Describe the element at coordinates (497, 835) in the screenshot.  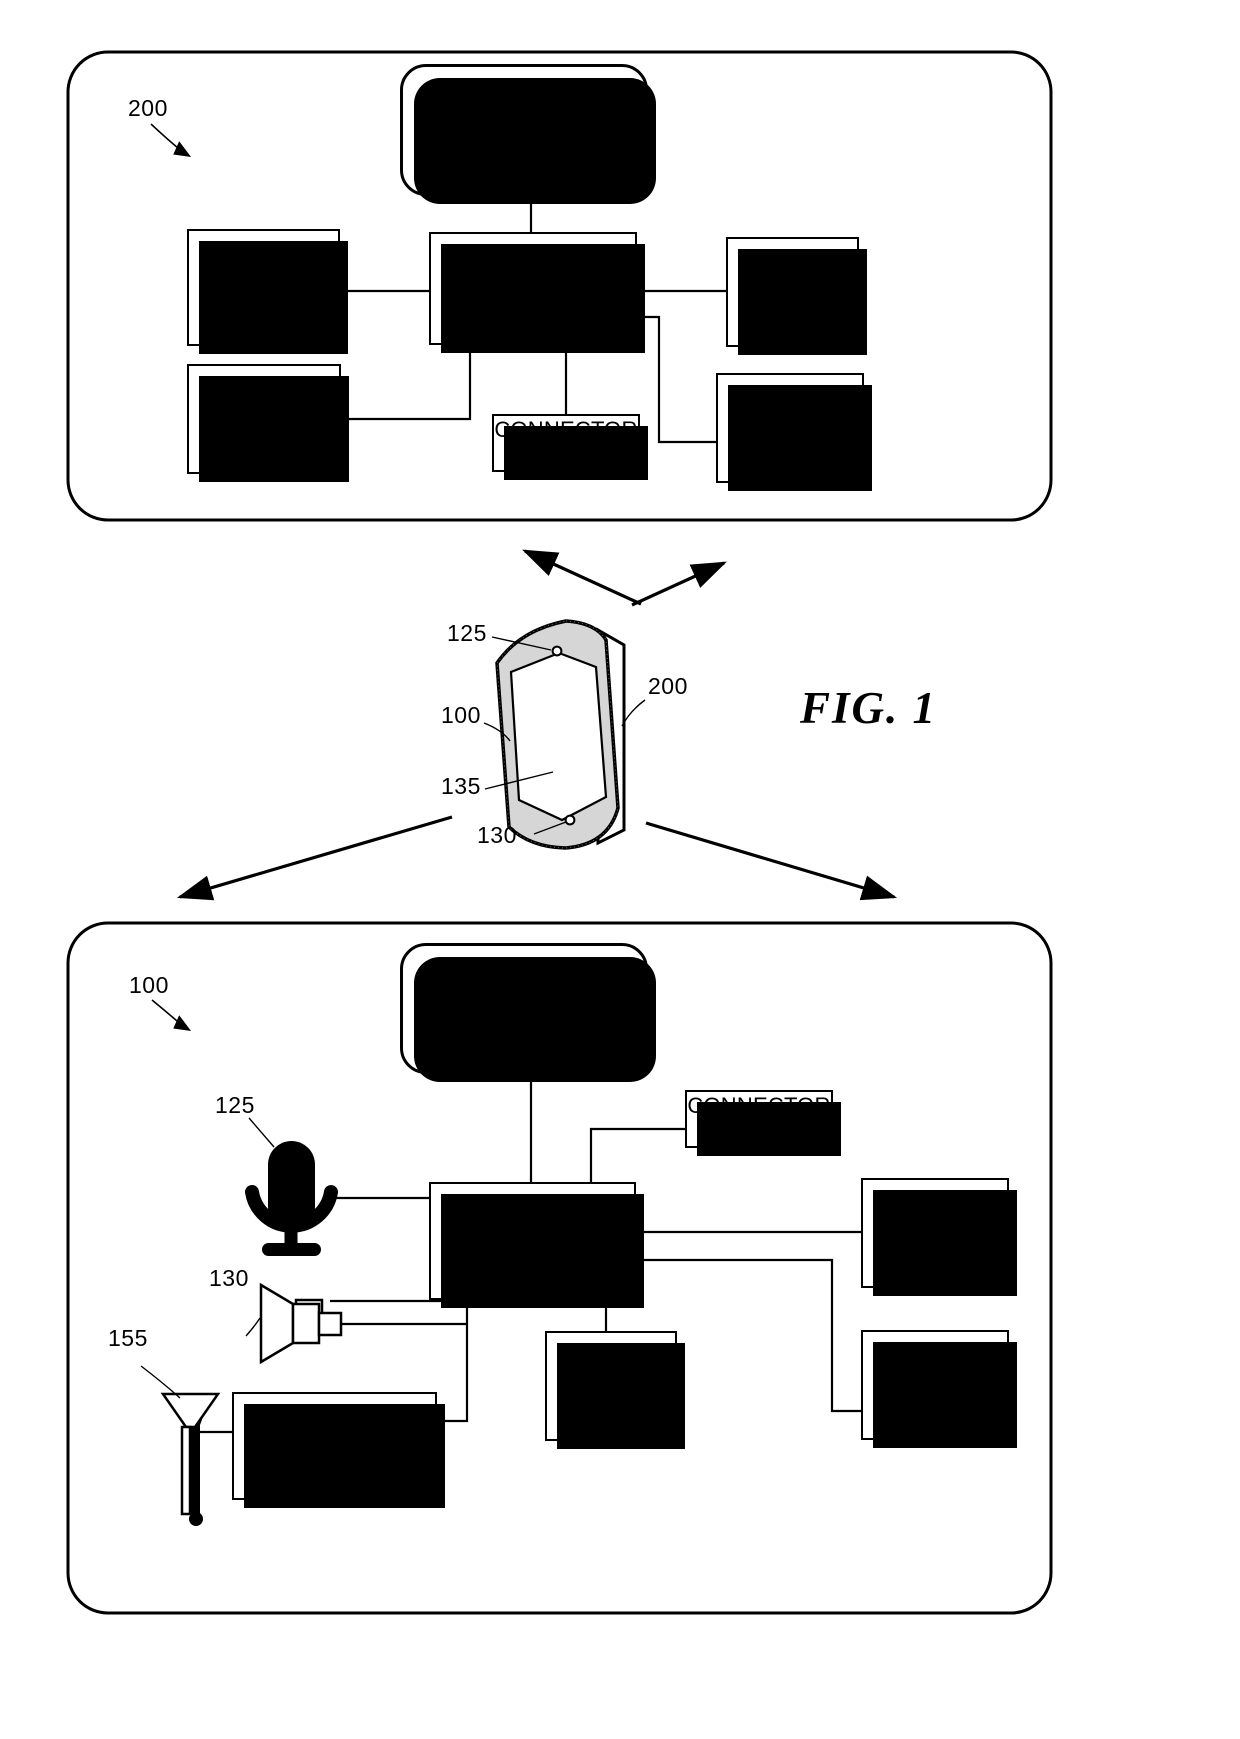
I see `ref-130-speaker-phone: 130` at that location.